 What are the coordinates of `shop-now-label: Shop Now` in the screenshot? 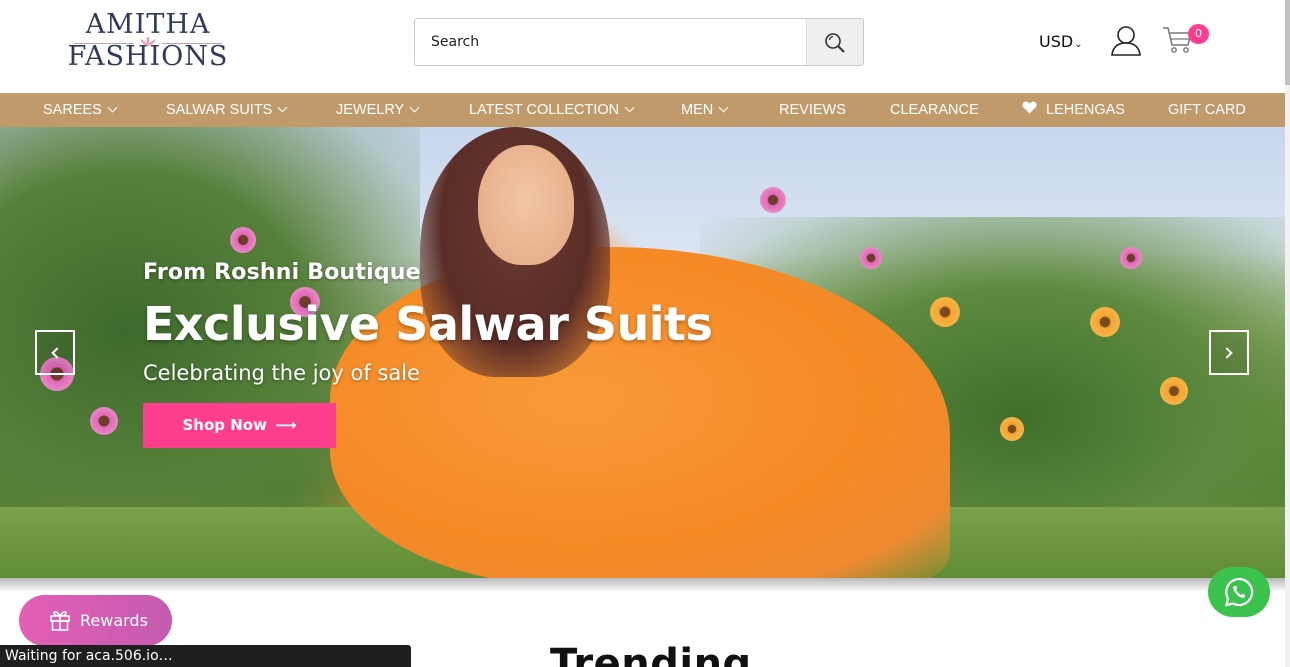 It's located at (224, 425).